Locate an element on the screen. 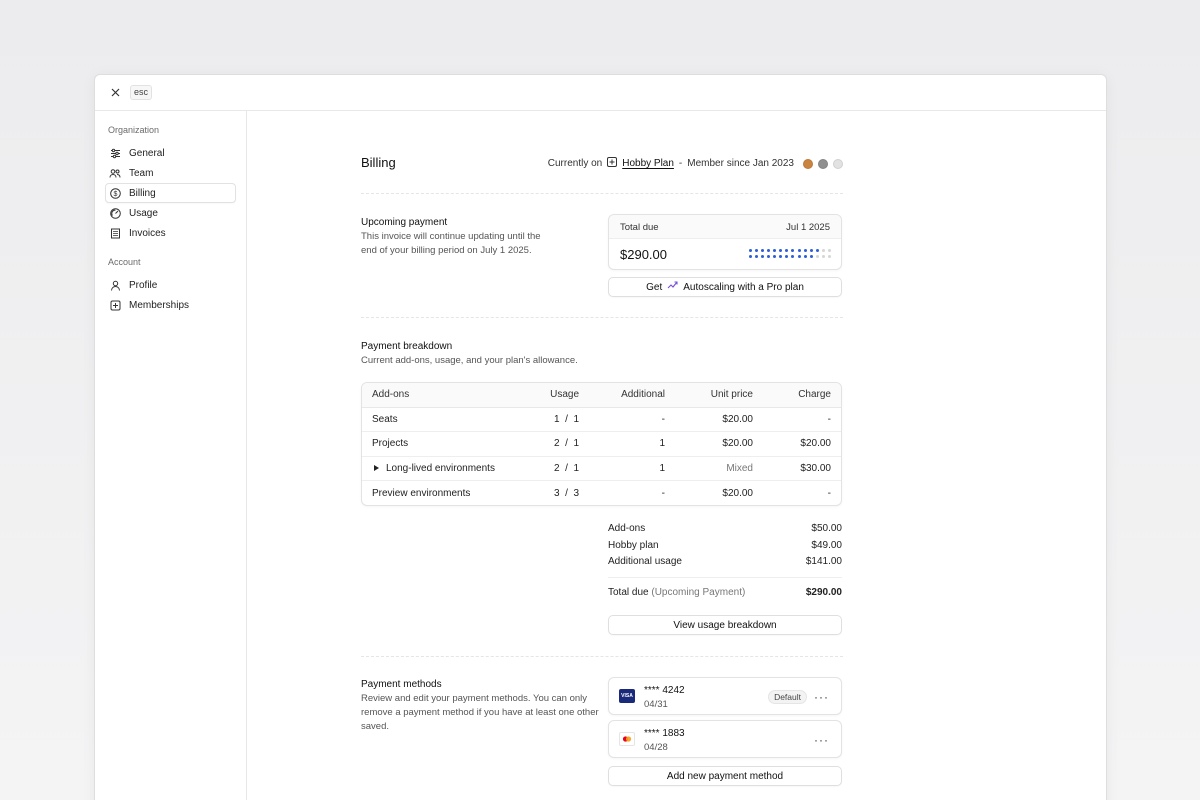 The height and width of the screenshot is (800, 1200). sidebar-item-profile: Profile is located at coordinates (170, 285).